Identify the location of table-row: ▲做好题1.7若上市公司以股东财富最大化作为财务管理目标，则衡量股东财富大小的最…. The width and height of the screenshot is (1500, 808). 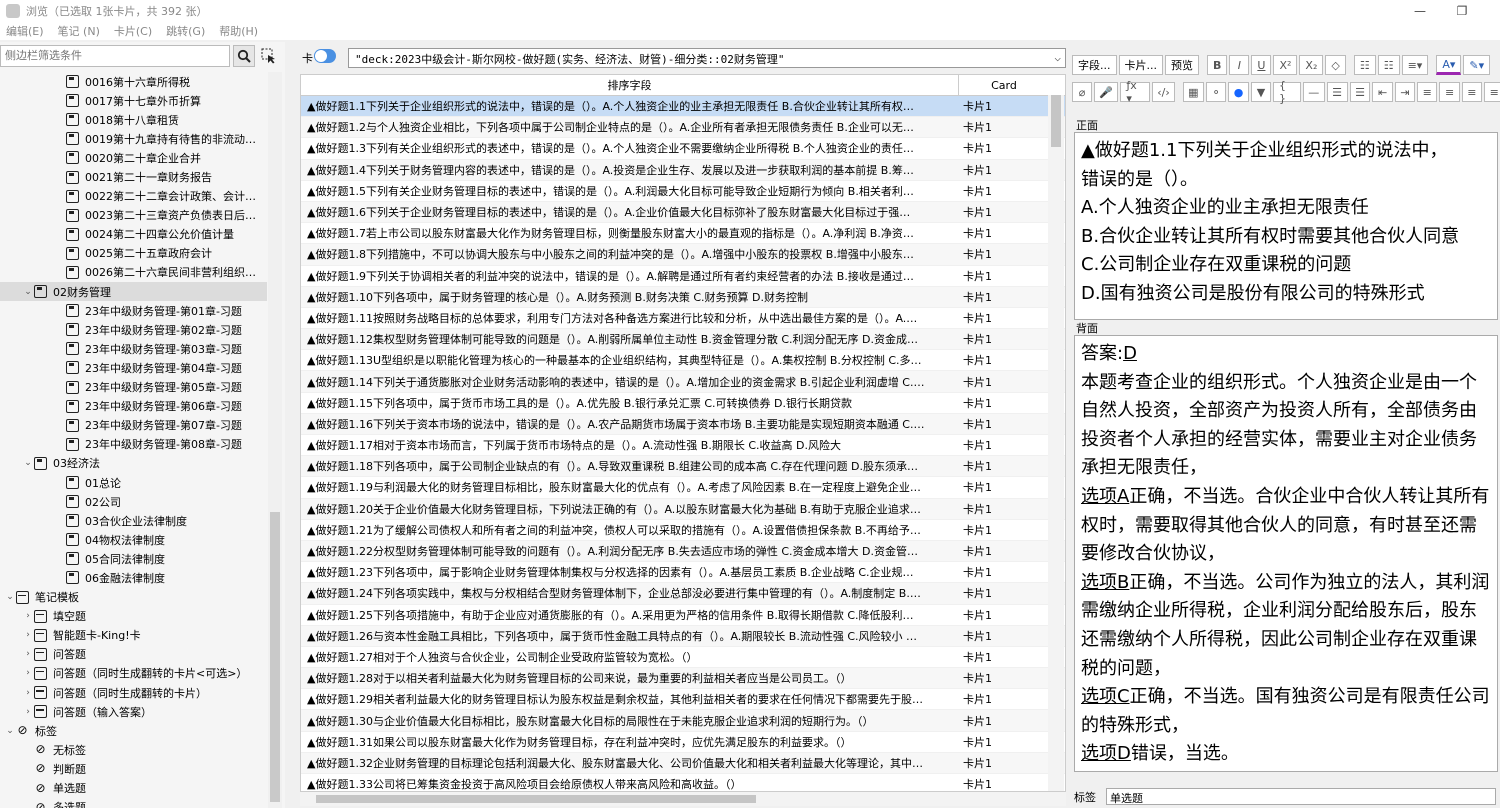
(683, 234).